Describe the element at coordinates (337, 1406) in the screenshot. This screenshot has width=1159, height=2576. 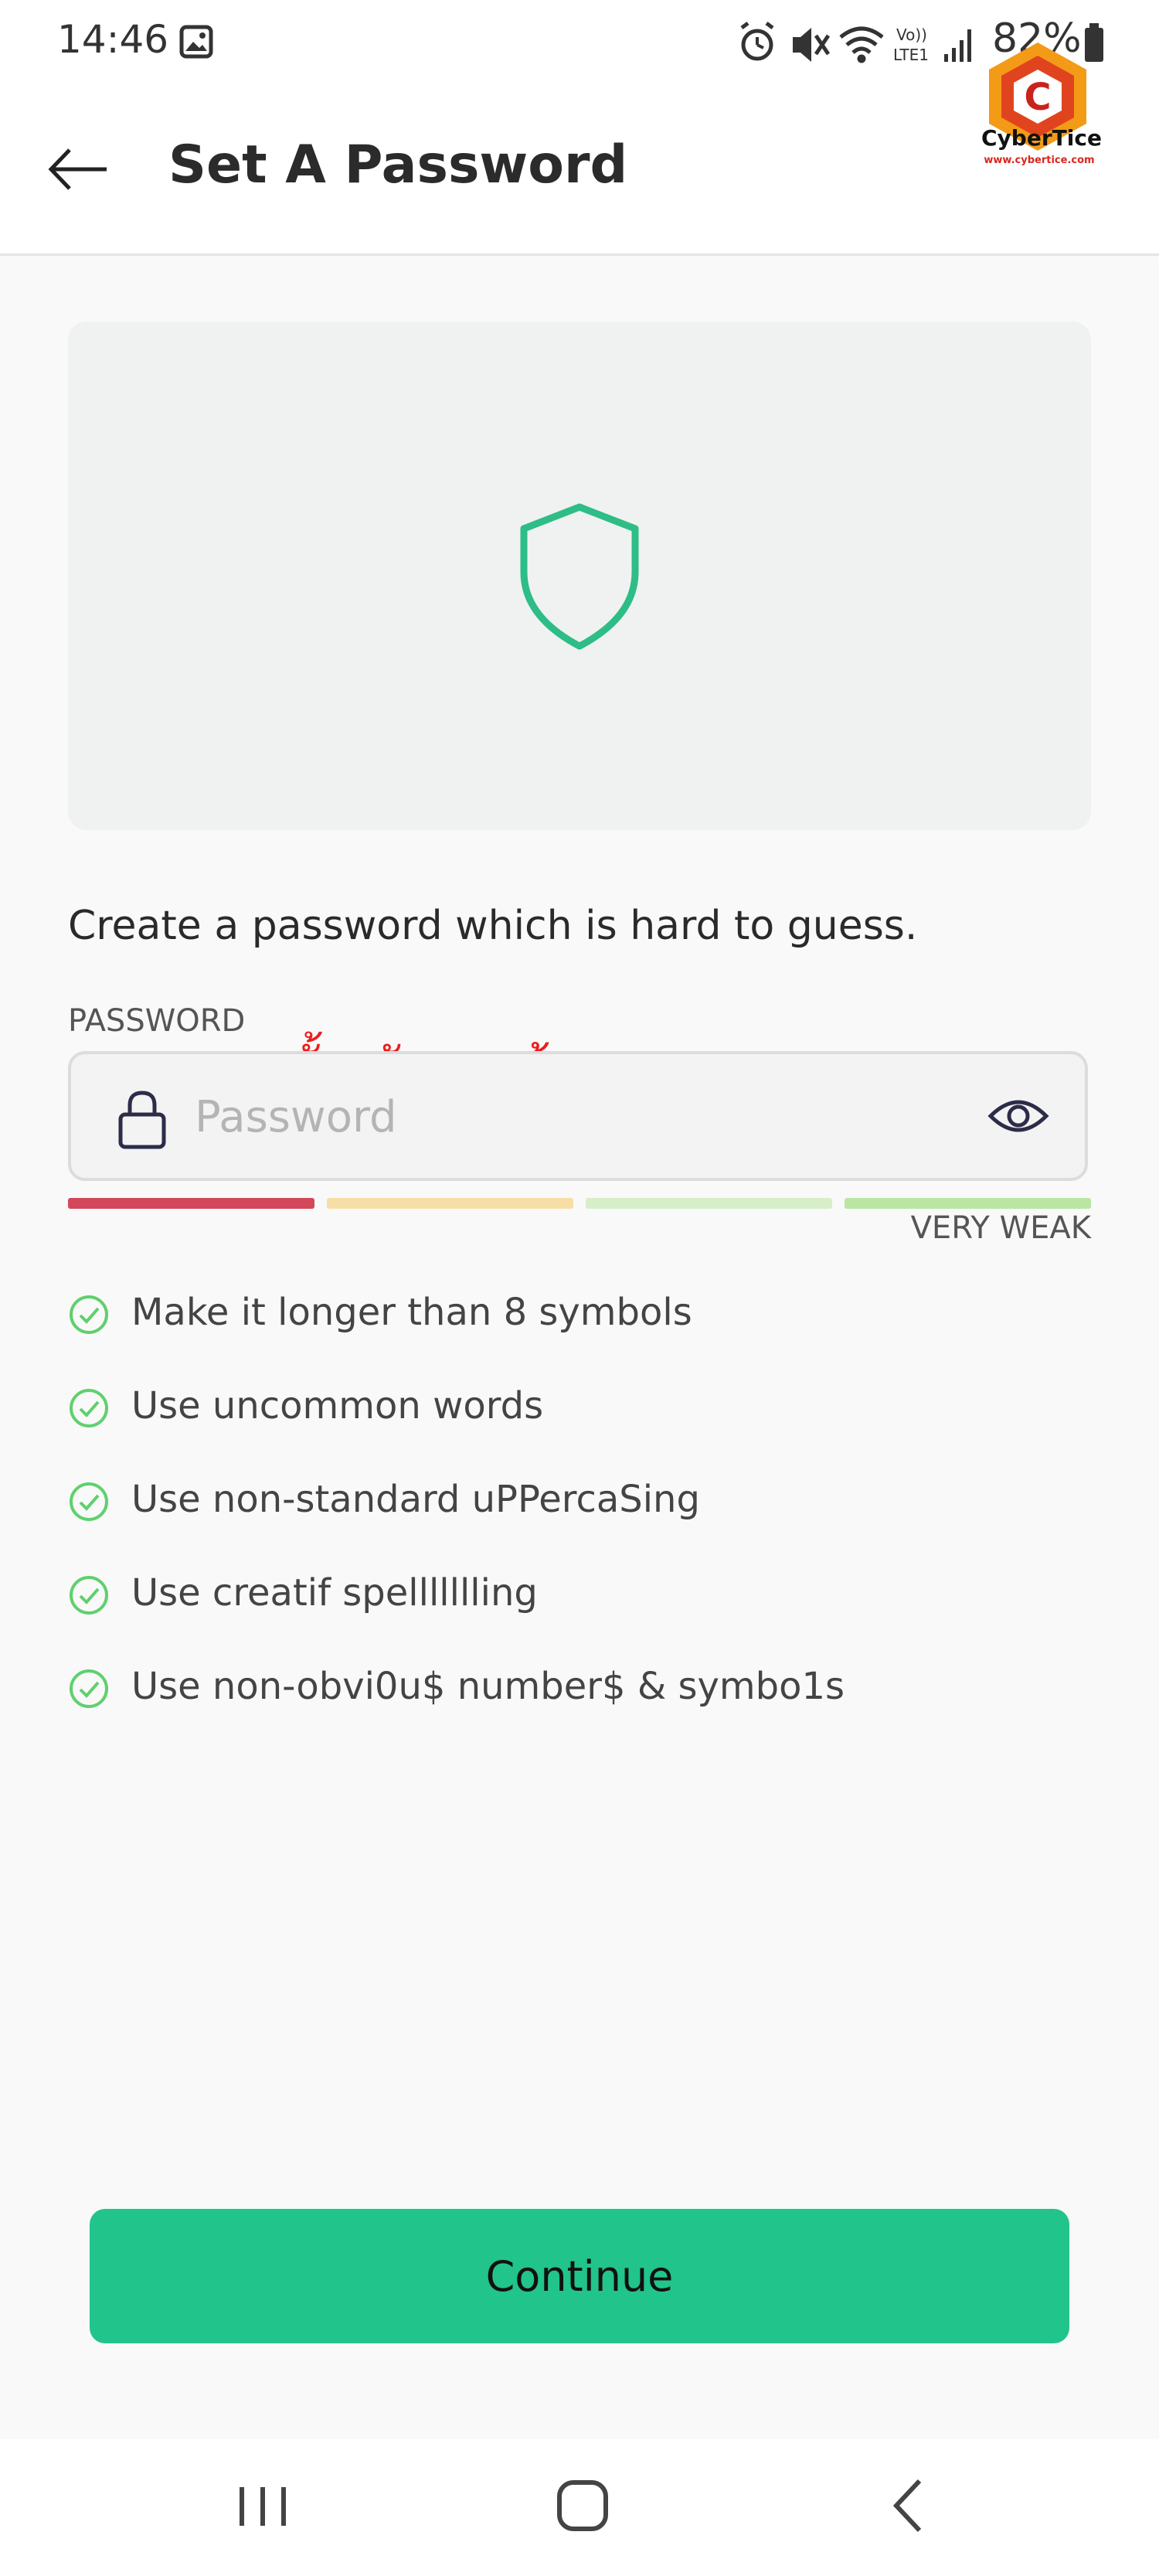
I see `tip-text: Use uncommon words` at that location.